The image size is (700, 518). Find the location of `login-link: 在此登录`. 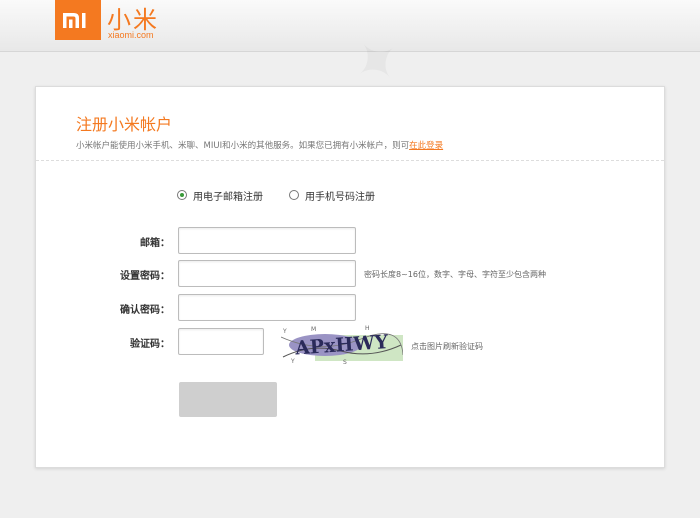

login-link: 在此登录 is located at coordinates (426, 146).